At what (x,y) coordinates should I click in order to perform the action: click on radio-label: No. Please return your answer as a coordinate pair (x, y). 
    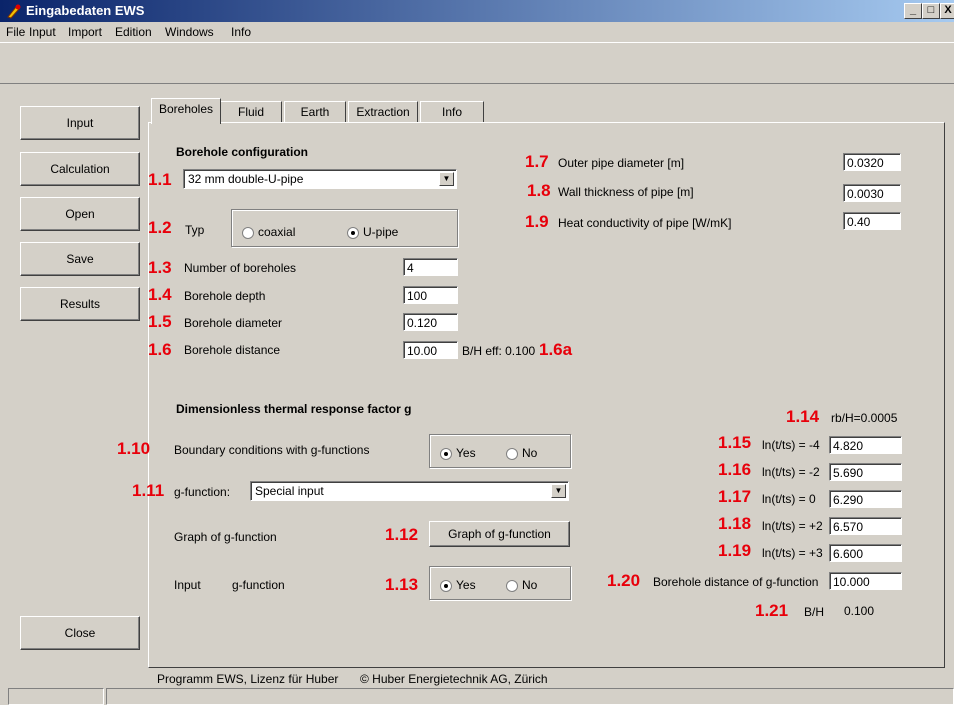
    Looking at the image, I should click on (530, 453).